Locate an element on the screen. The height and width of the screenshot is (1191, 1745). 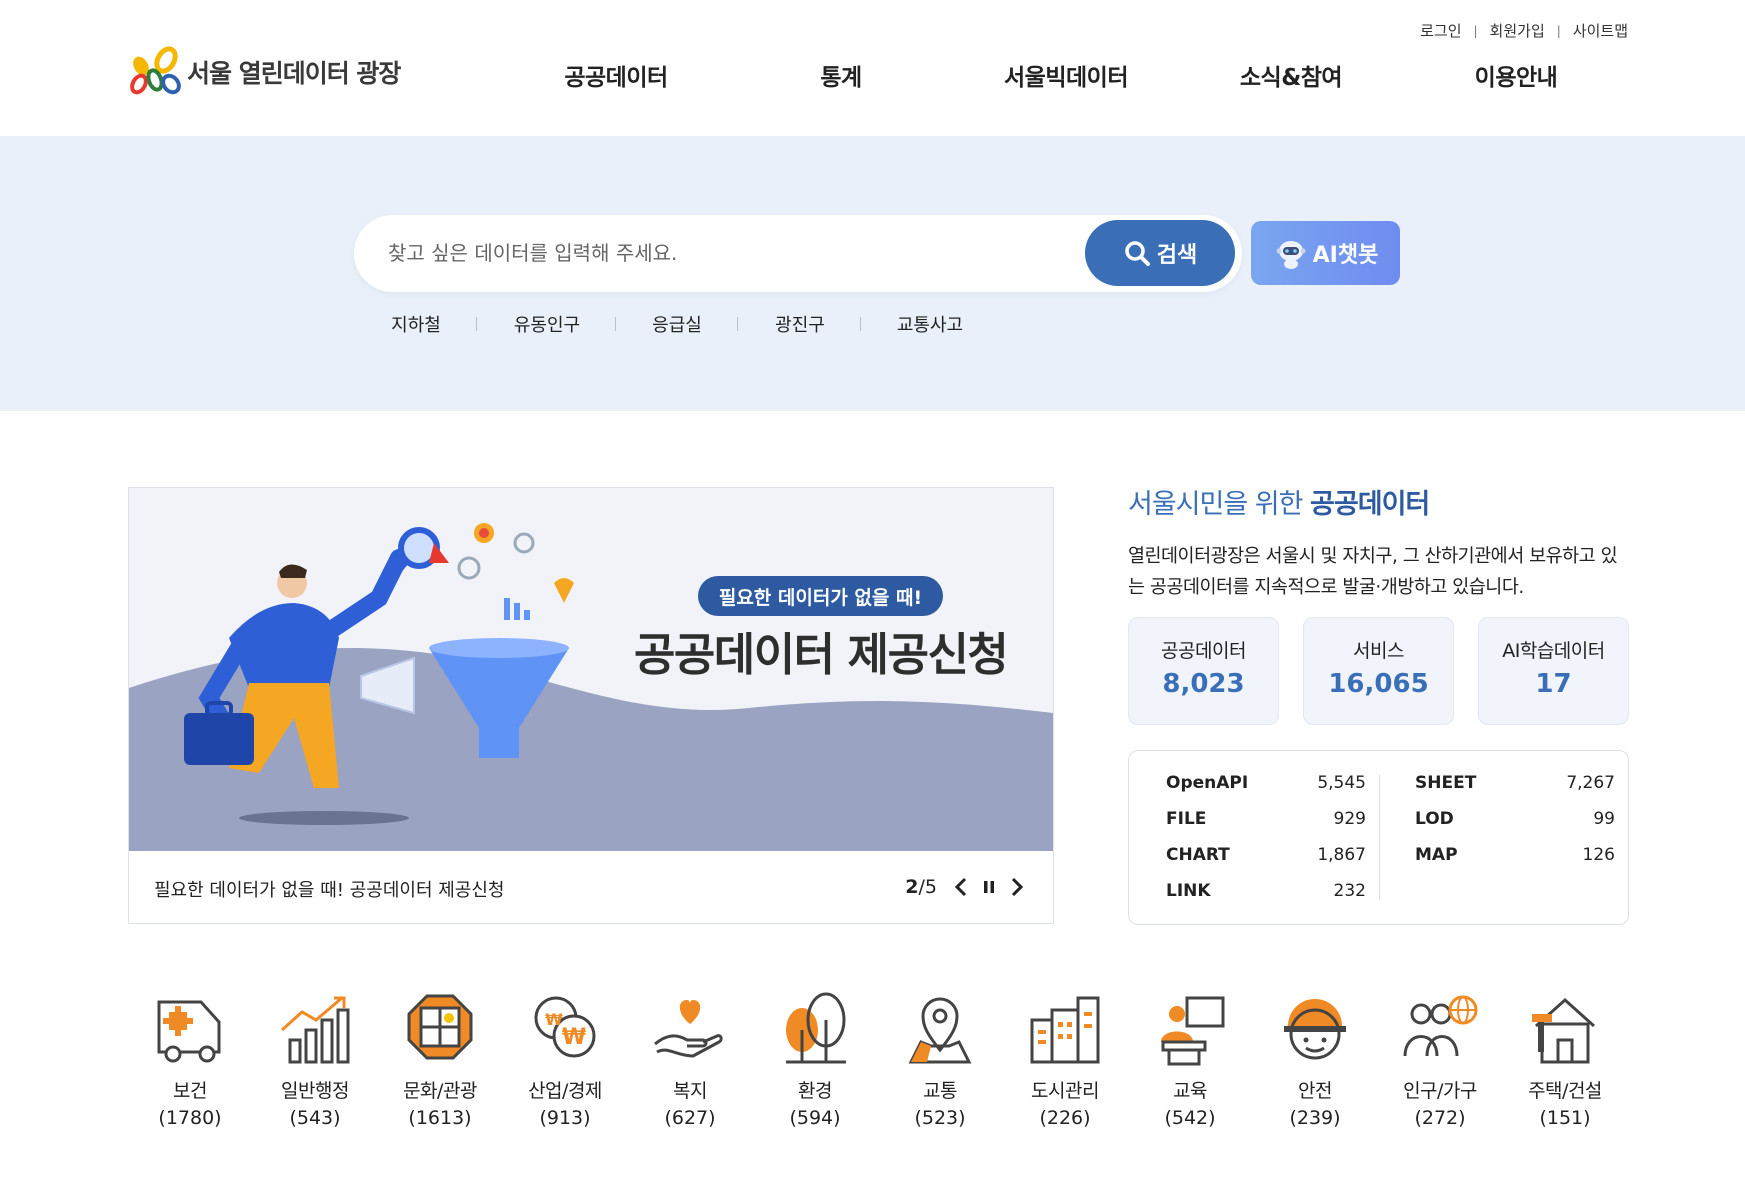
category-urban: 도시관리 (226) is located at coordinates (1065, 1059).